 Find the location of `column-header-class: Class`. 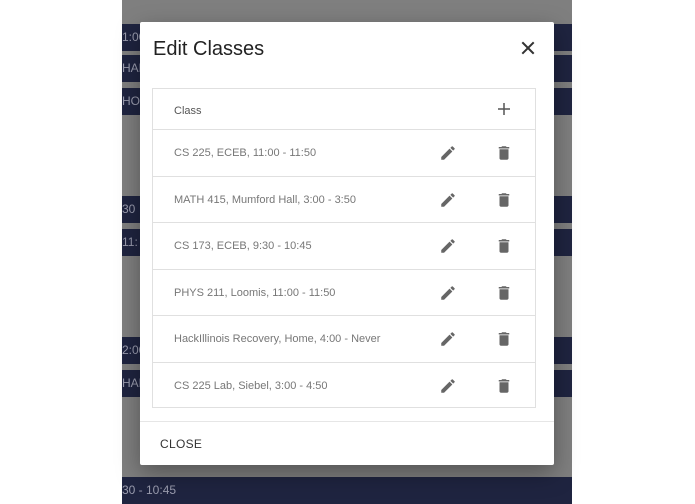

column-header-class: Class is located at coordinates (188, 111).